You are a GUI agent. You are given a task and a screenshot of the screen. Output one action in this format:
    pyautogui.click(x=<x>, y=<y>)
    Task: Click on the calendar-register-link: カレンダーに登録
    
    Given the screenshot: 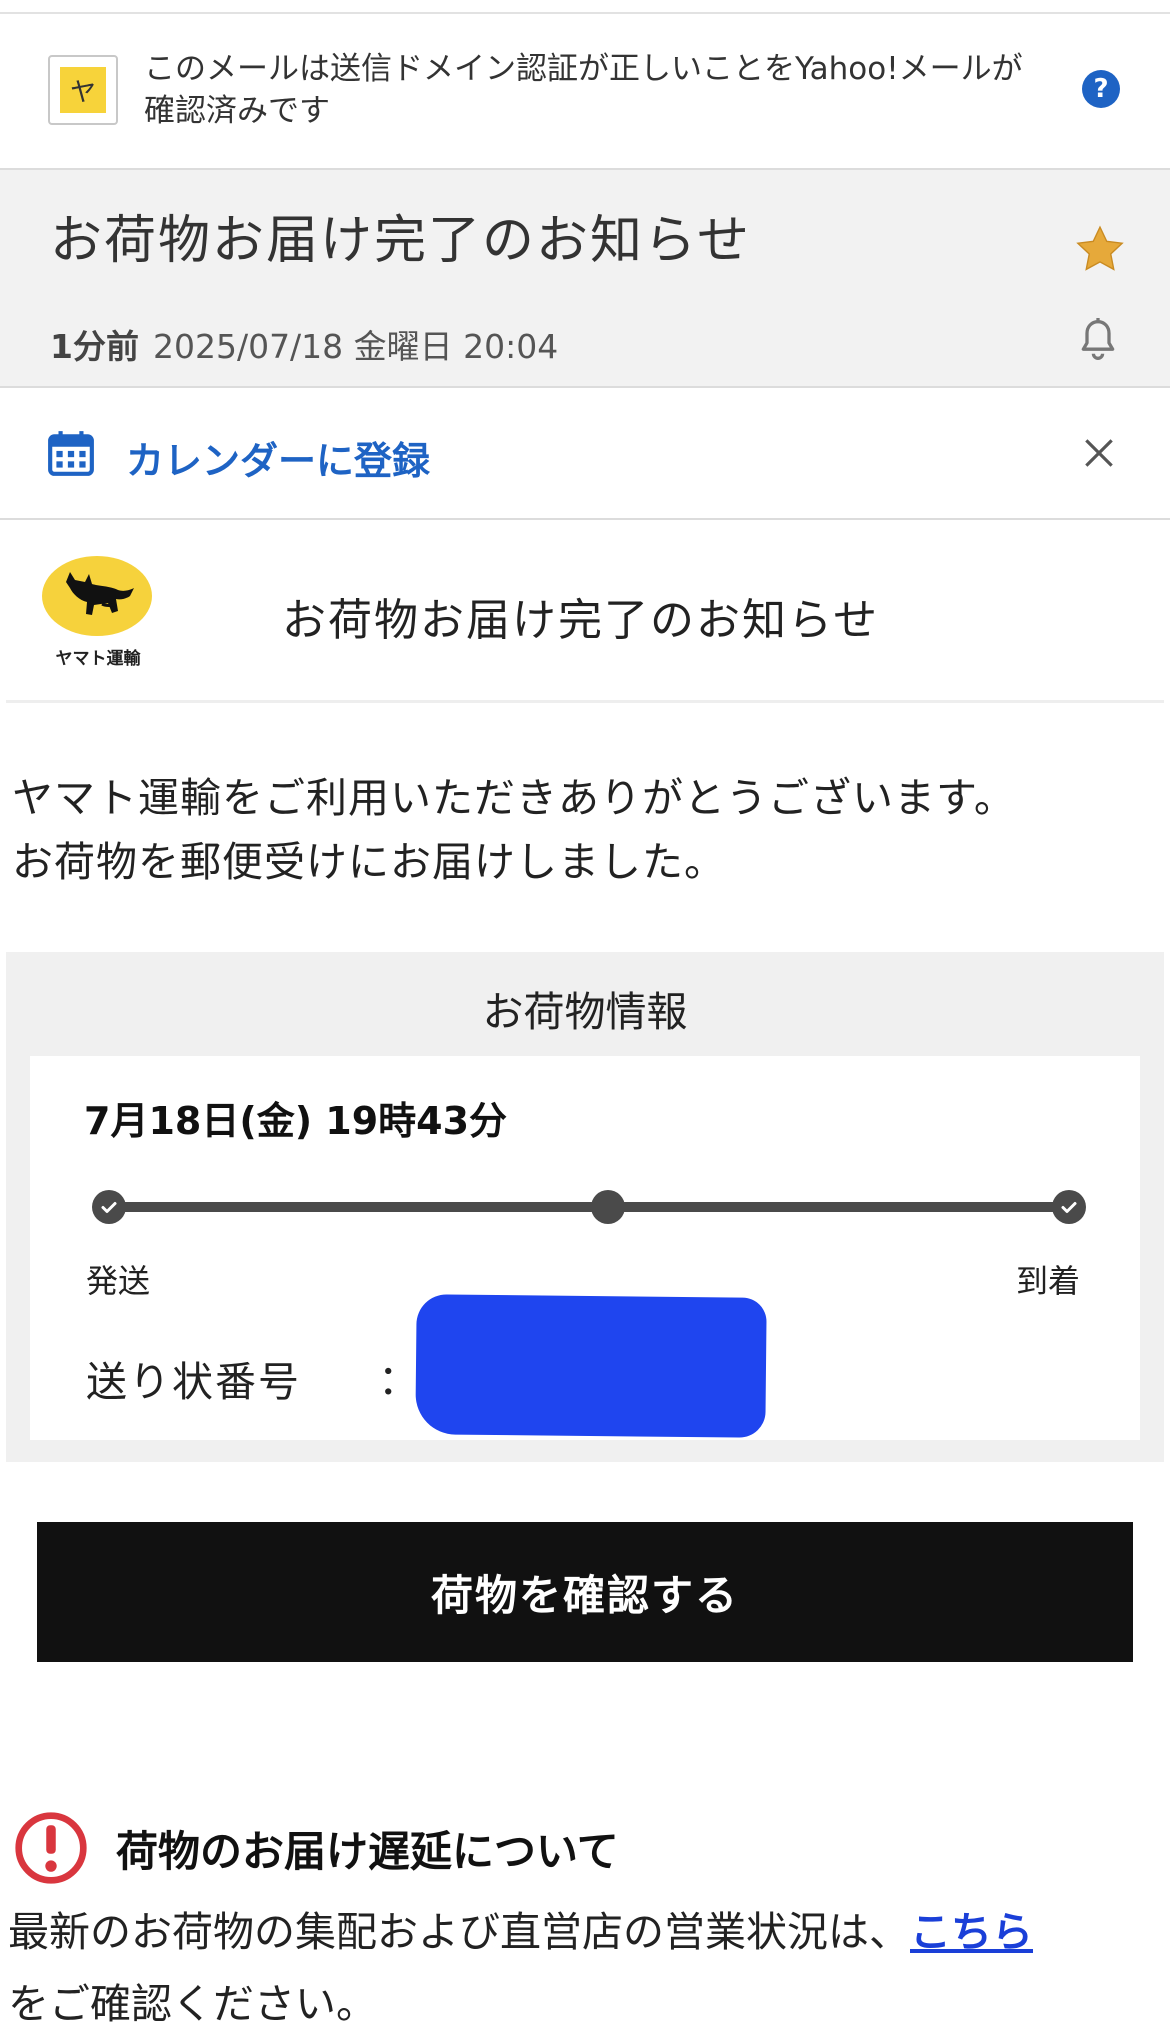 What is the action you would take?
    pyautogui.click(x=278, y=457)
    